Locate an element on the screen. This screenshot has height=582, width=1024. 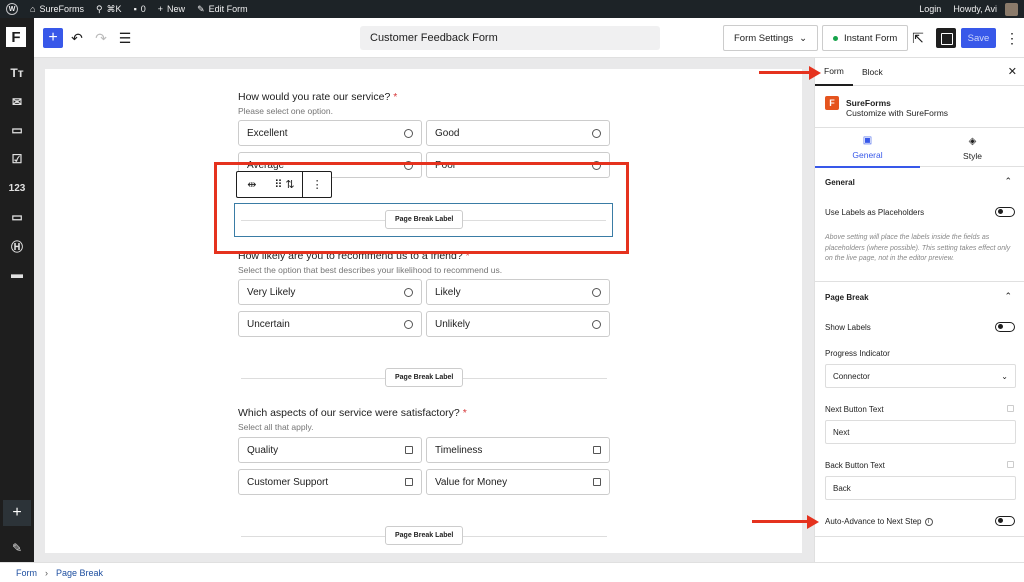
sureforms-logo: F is located at coordinates (16, 37).